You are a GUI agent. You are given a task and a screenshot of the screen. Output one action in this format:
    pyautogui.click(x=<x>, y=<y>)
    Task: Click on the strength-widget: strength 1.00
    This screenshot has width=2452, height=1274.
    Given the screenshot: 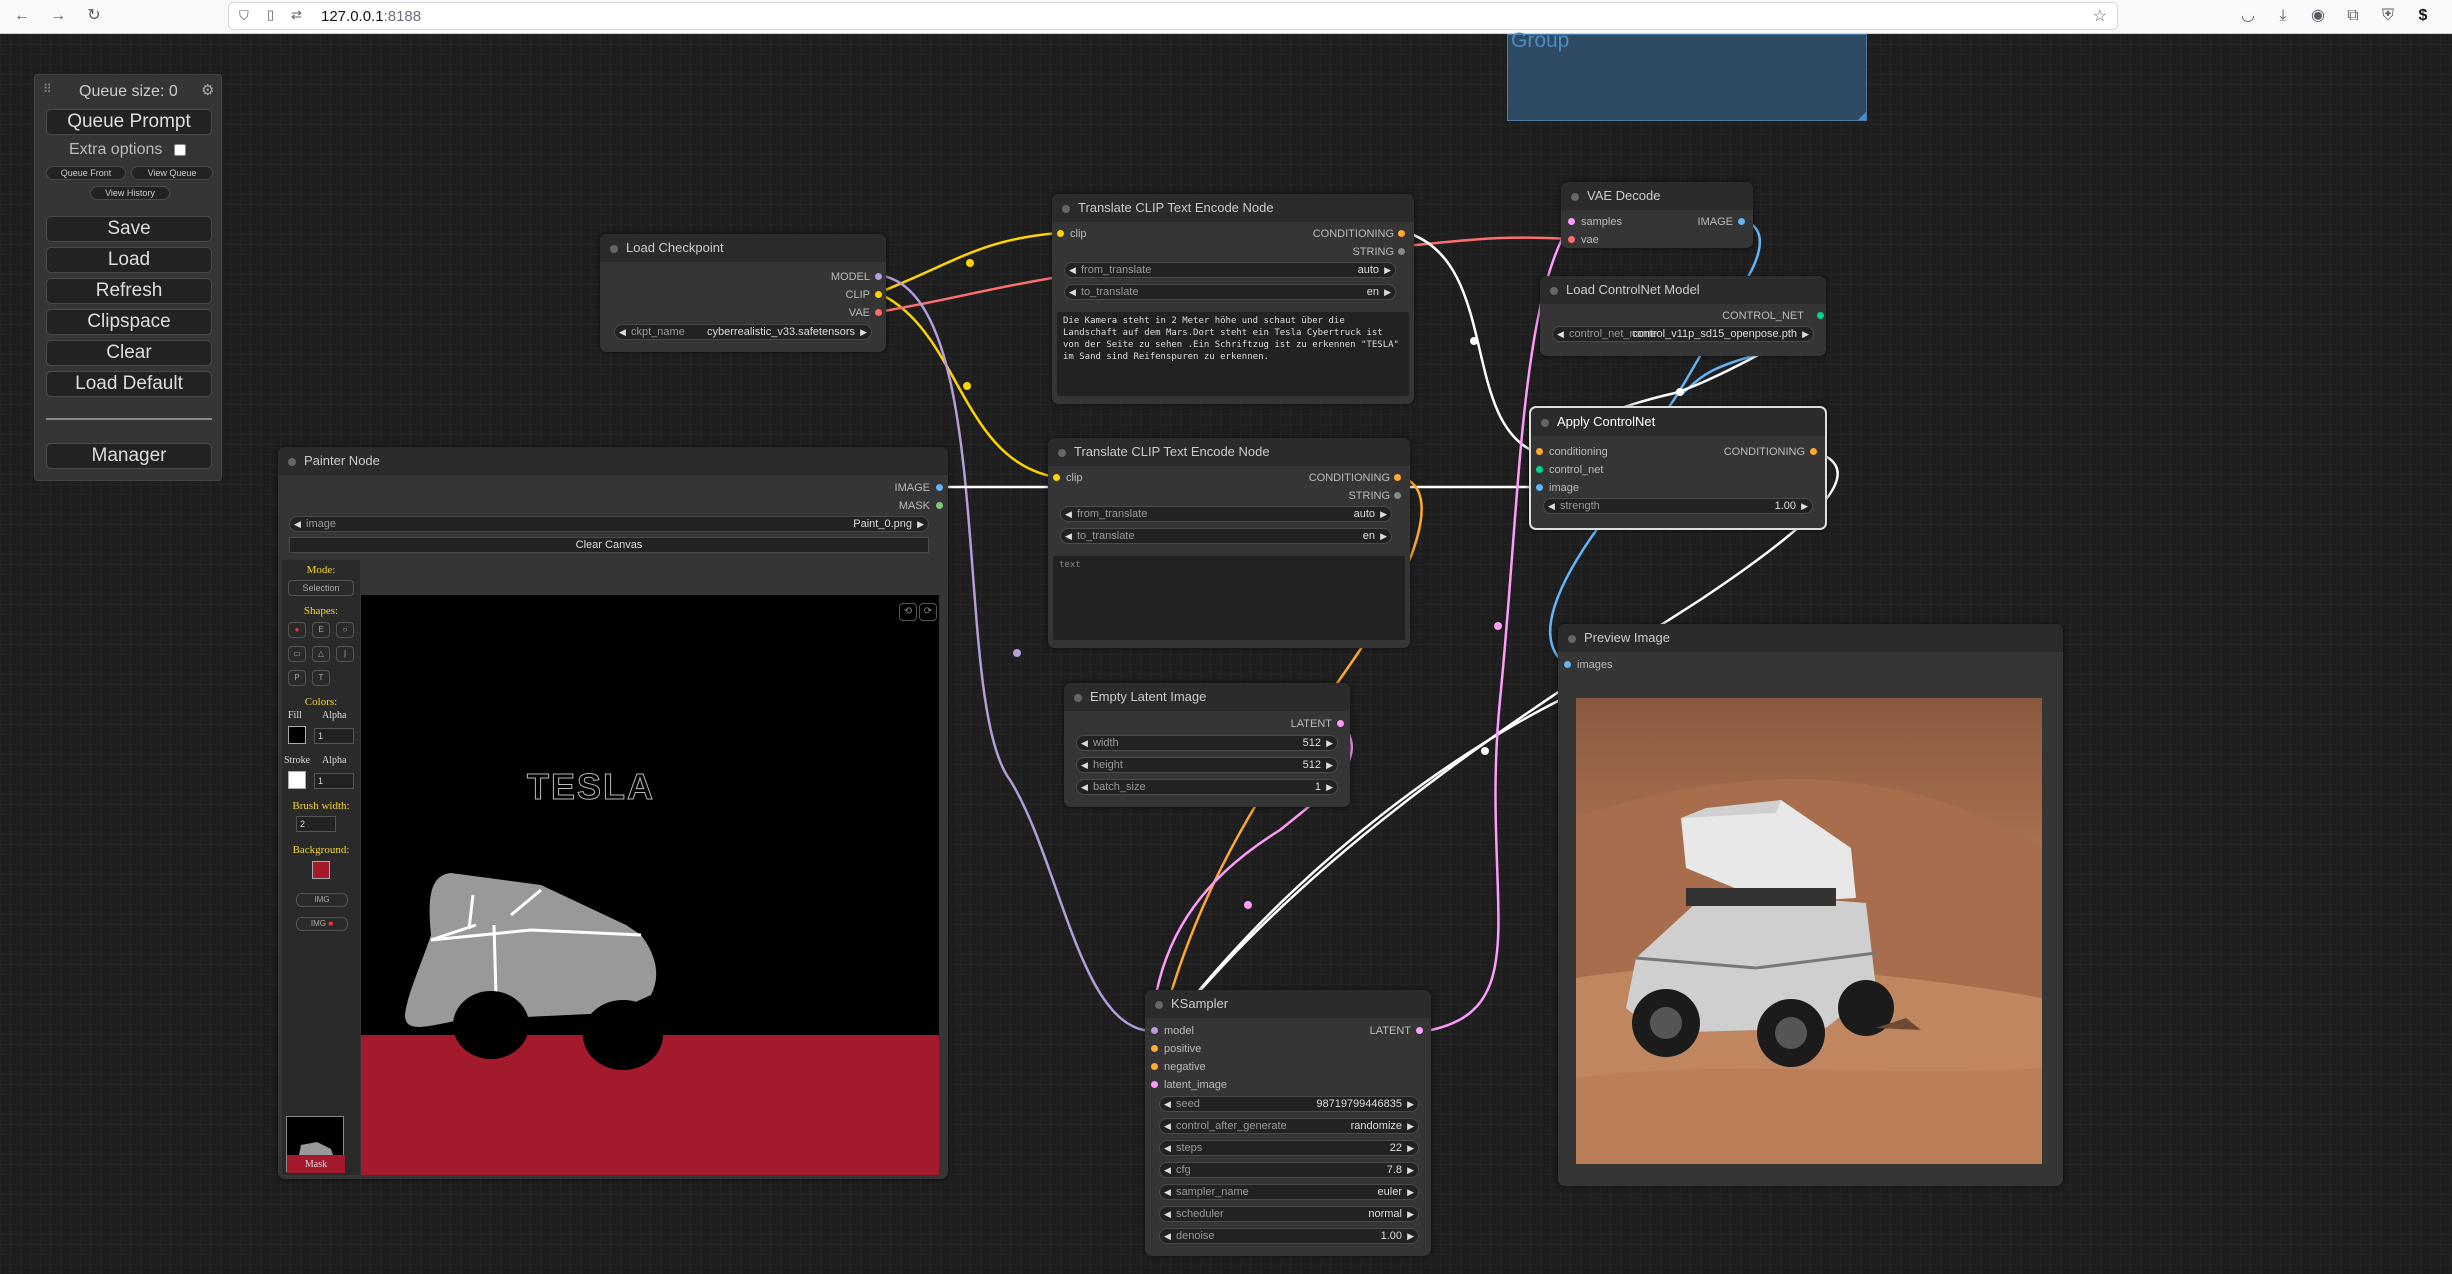 What is the action you would take?
    pyautogui.click(x=1678, y=506)
    